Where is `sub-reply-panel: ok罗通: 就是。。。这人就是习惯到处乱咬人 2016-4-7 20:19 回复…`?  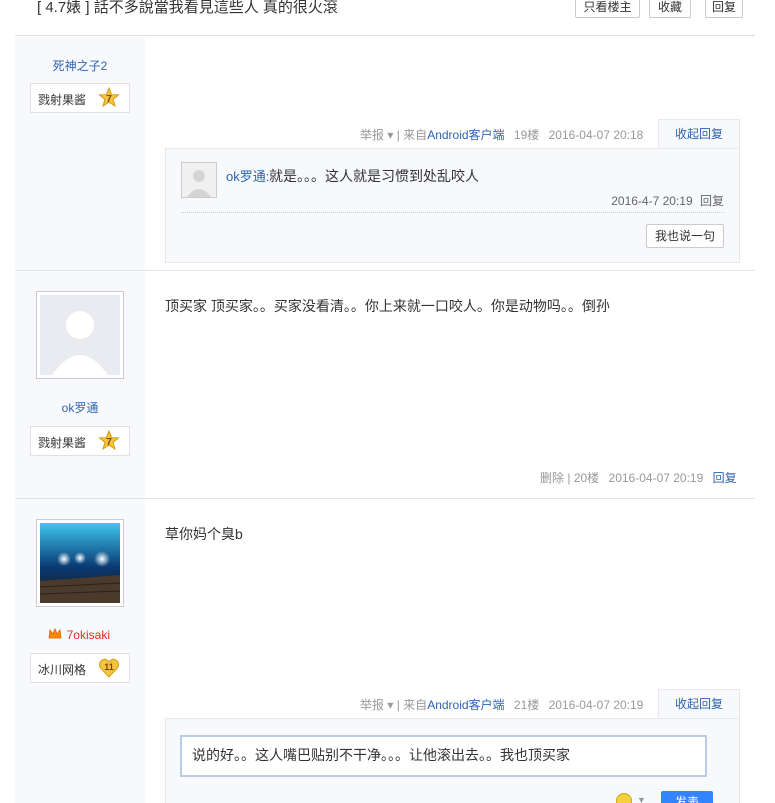 sub-reply-panel: ok罗通: 就是。。。这人就是习惯到处乱咬人 2016-4-7 20:19 回复… is located at coordinates (452, 205).